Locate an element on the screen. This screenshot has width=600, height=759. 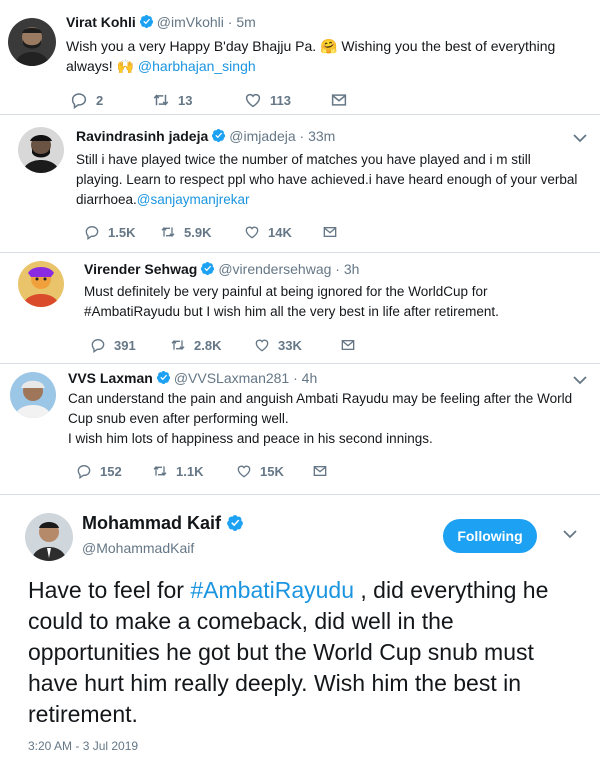
author-name: Virender Sehwag is located at coordinates (140, 269).